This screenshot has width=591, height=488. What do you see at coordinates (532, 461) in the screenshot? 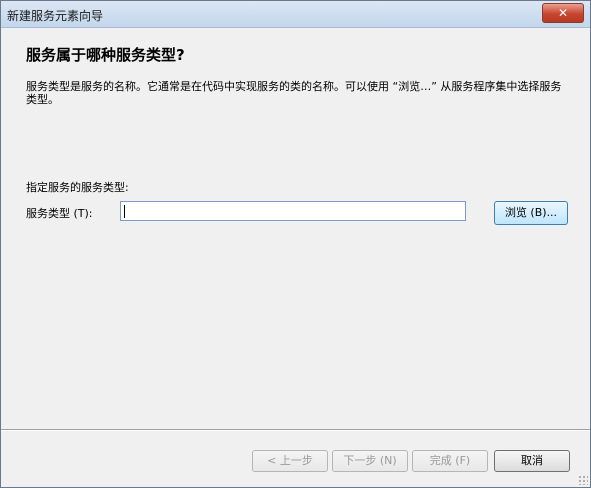
I see `cancel-button: 取消` at bounding box center [532, 461].